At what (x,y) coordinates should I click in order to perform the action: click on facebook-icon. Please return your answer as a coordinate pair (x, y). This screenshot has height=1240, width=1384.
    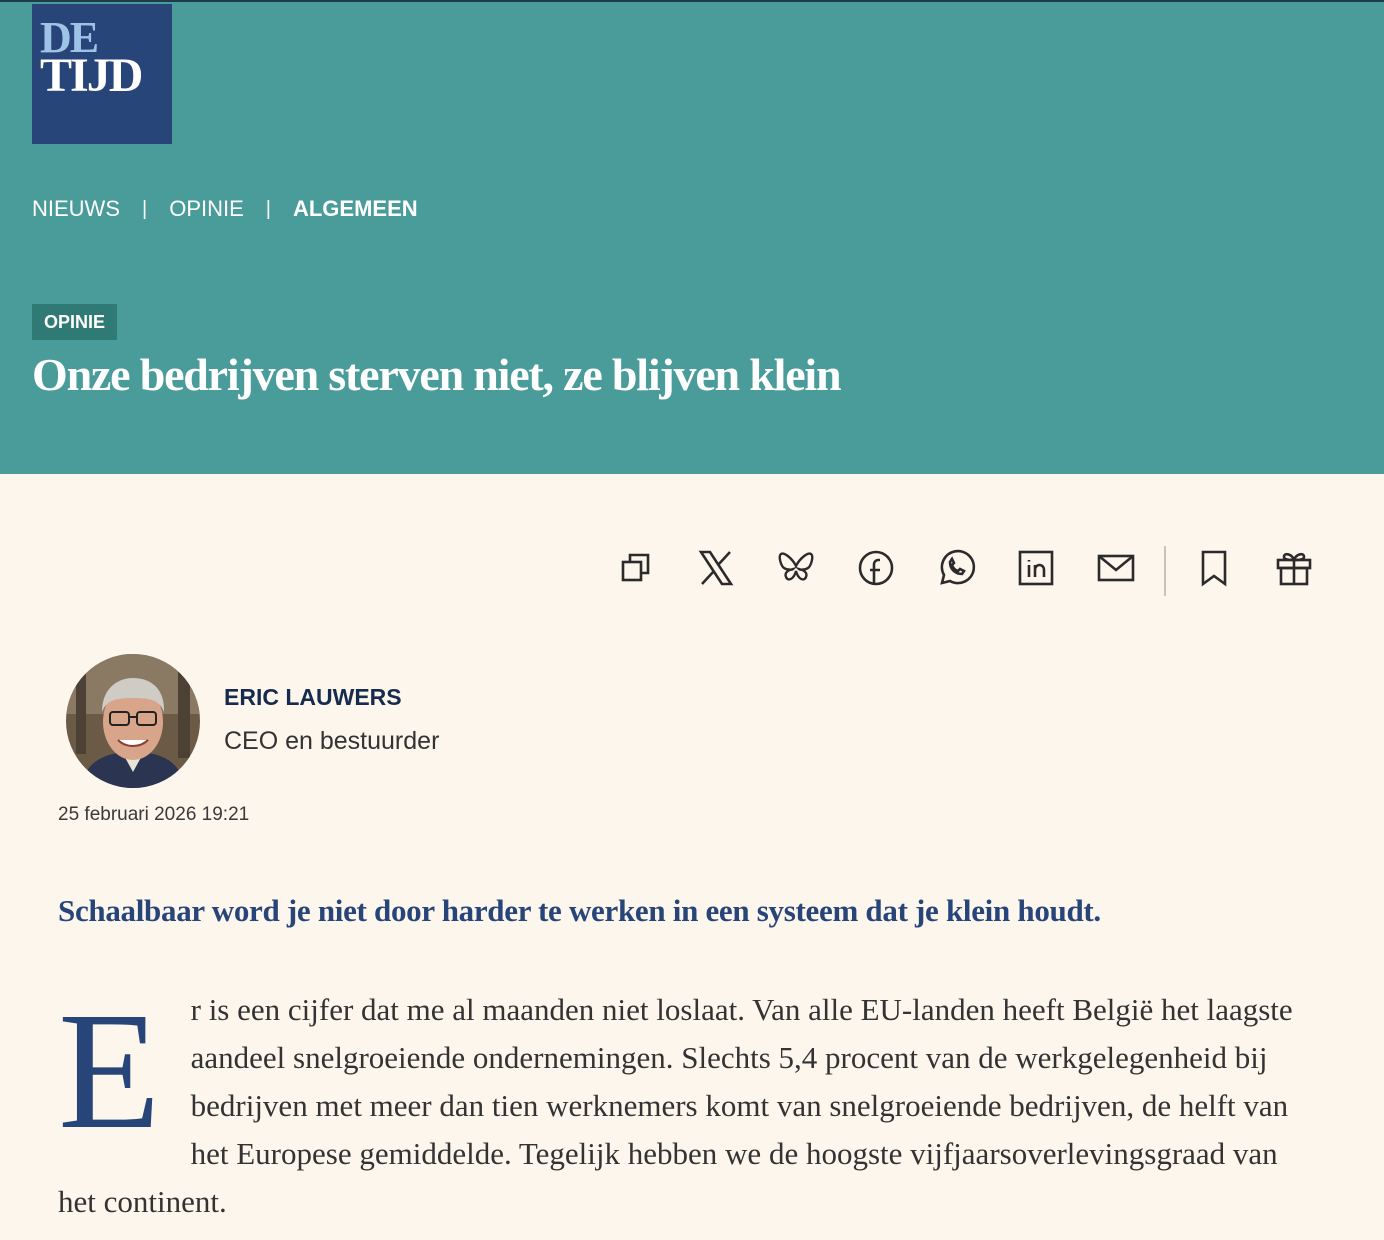
    Looking at the image, I should click on (876, 568).